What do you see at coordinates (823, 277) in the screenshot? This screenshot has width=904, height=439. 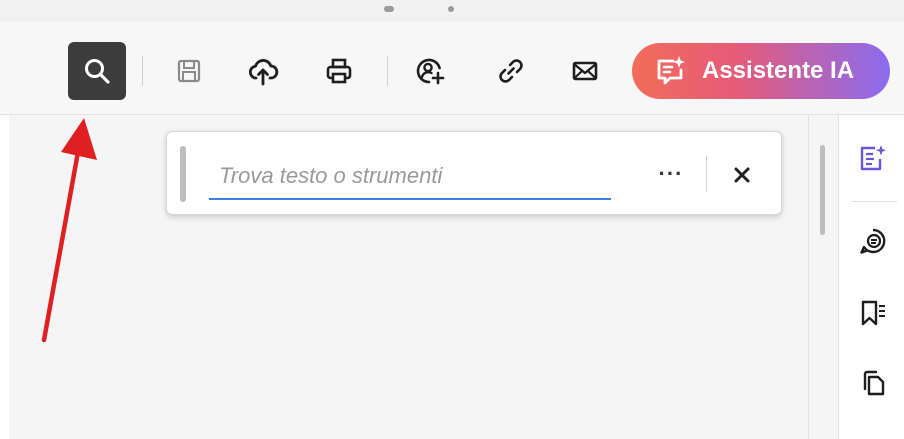 I see `vertical-scrollbar` at bounding box center [823, 277].